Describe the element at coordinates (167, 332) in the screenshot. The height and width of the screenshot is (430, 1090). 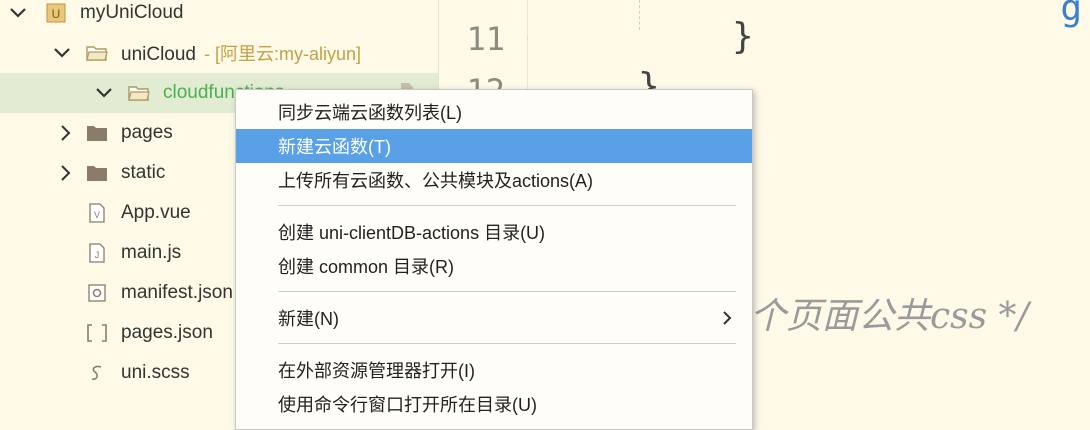
I see `tree-item-label: pages.json` at that location.